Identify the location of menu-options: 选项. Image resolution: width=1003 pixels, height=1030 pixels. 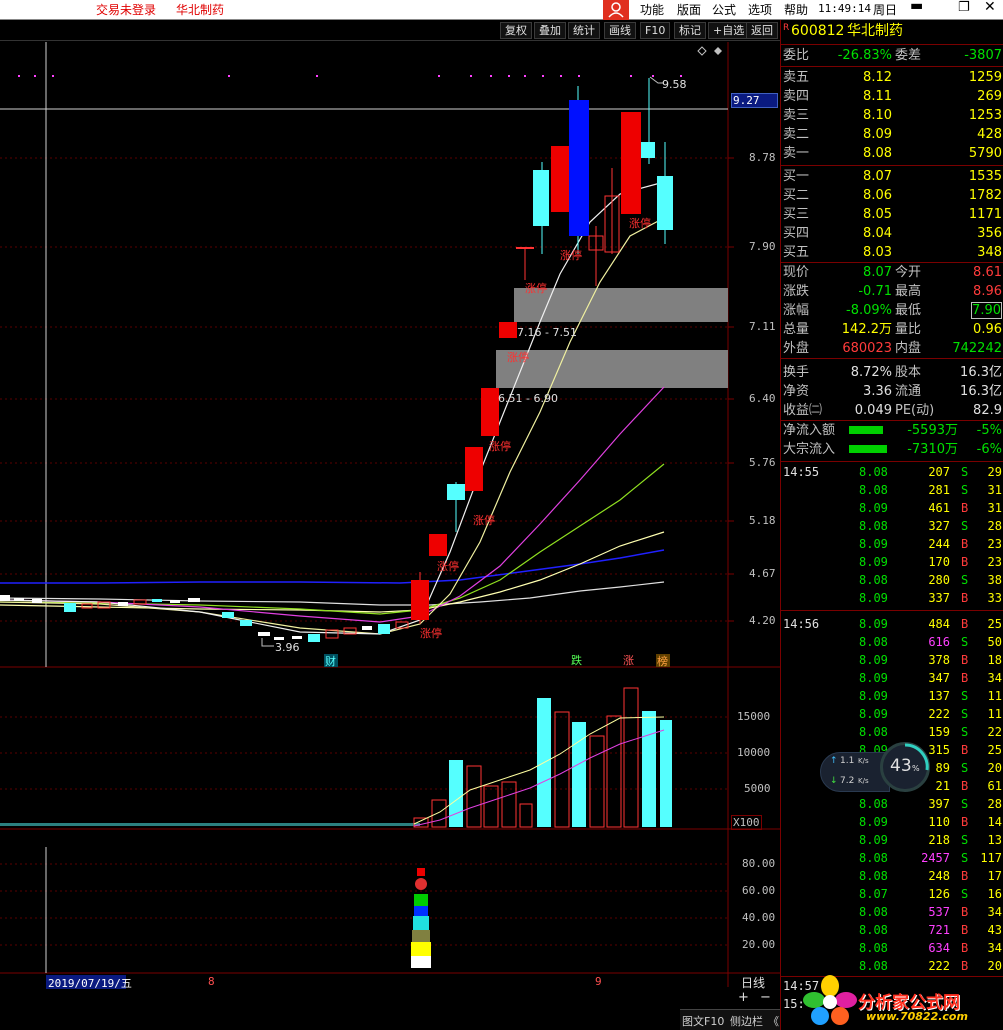
(760, 9).